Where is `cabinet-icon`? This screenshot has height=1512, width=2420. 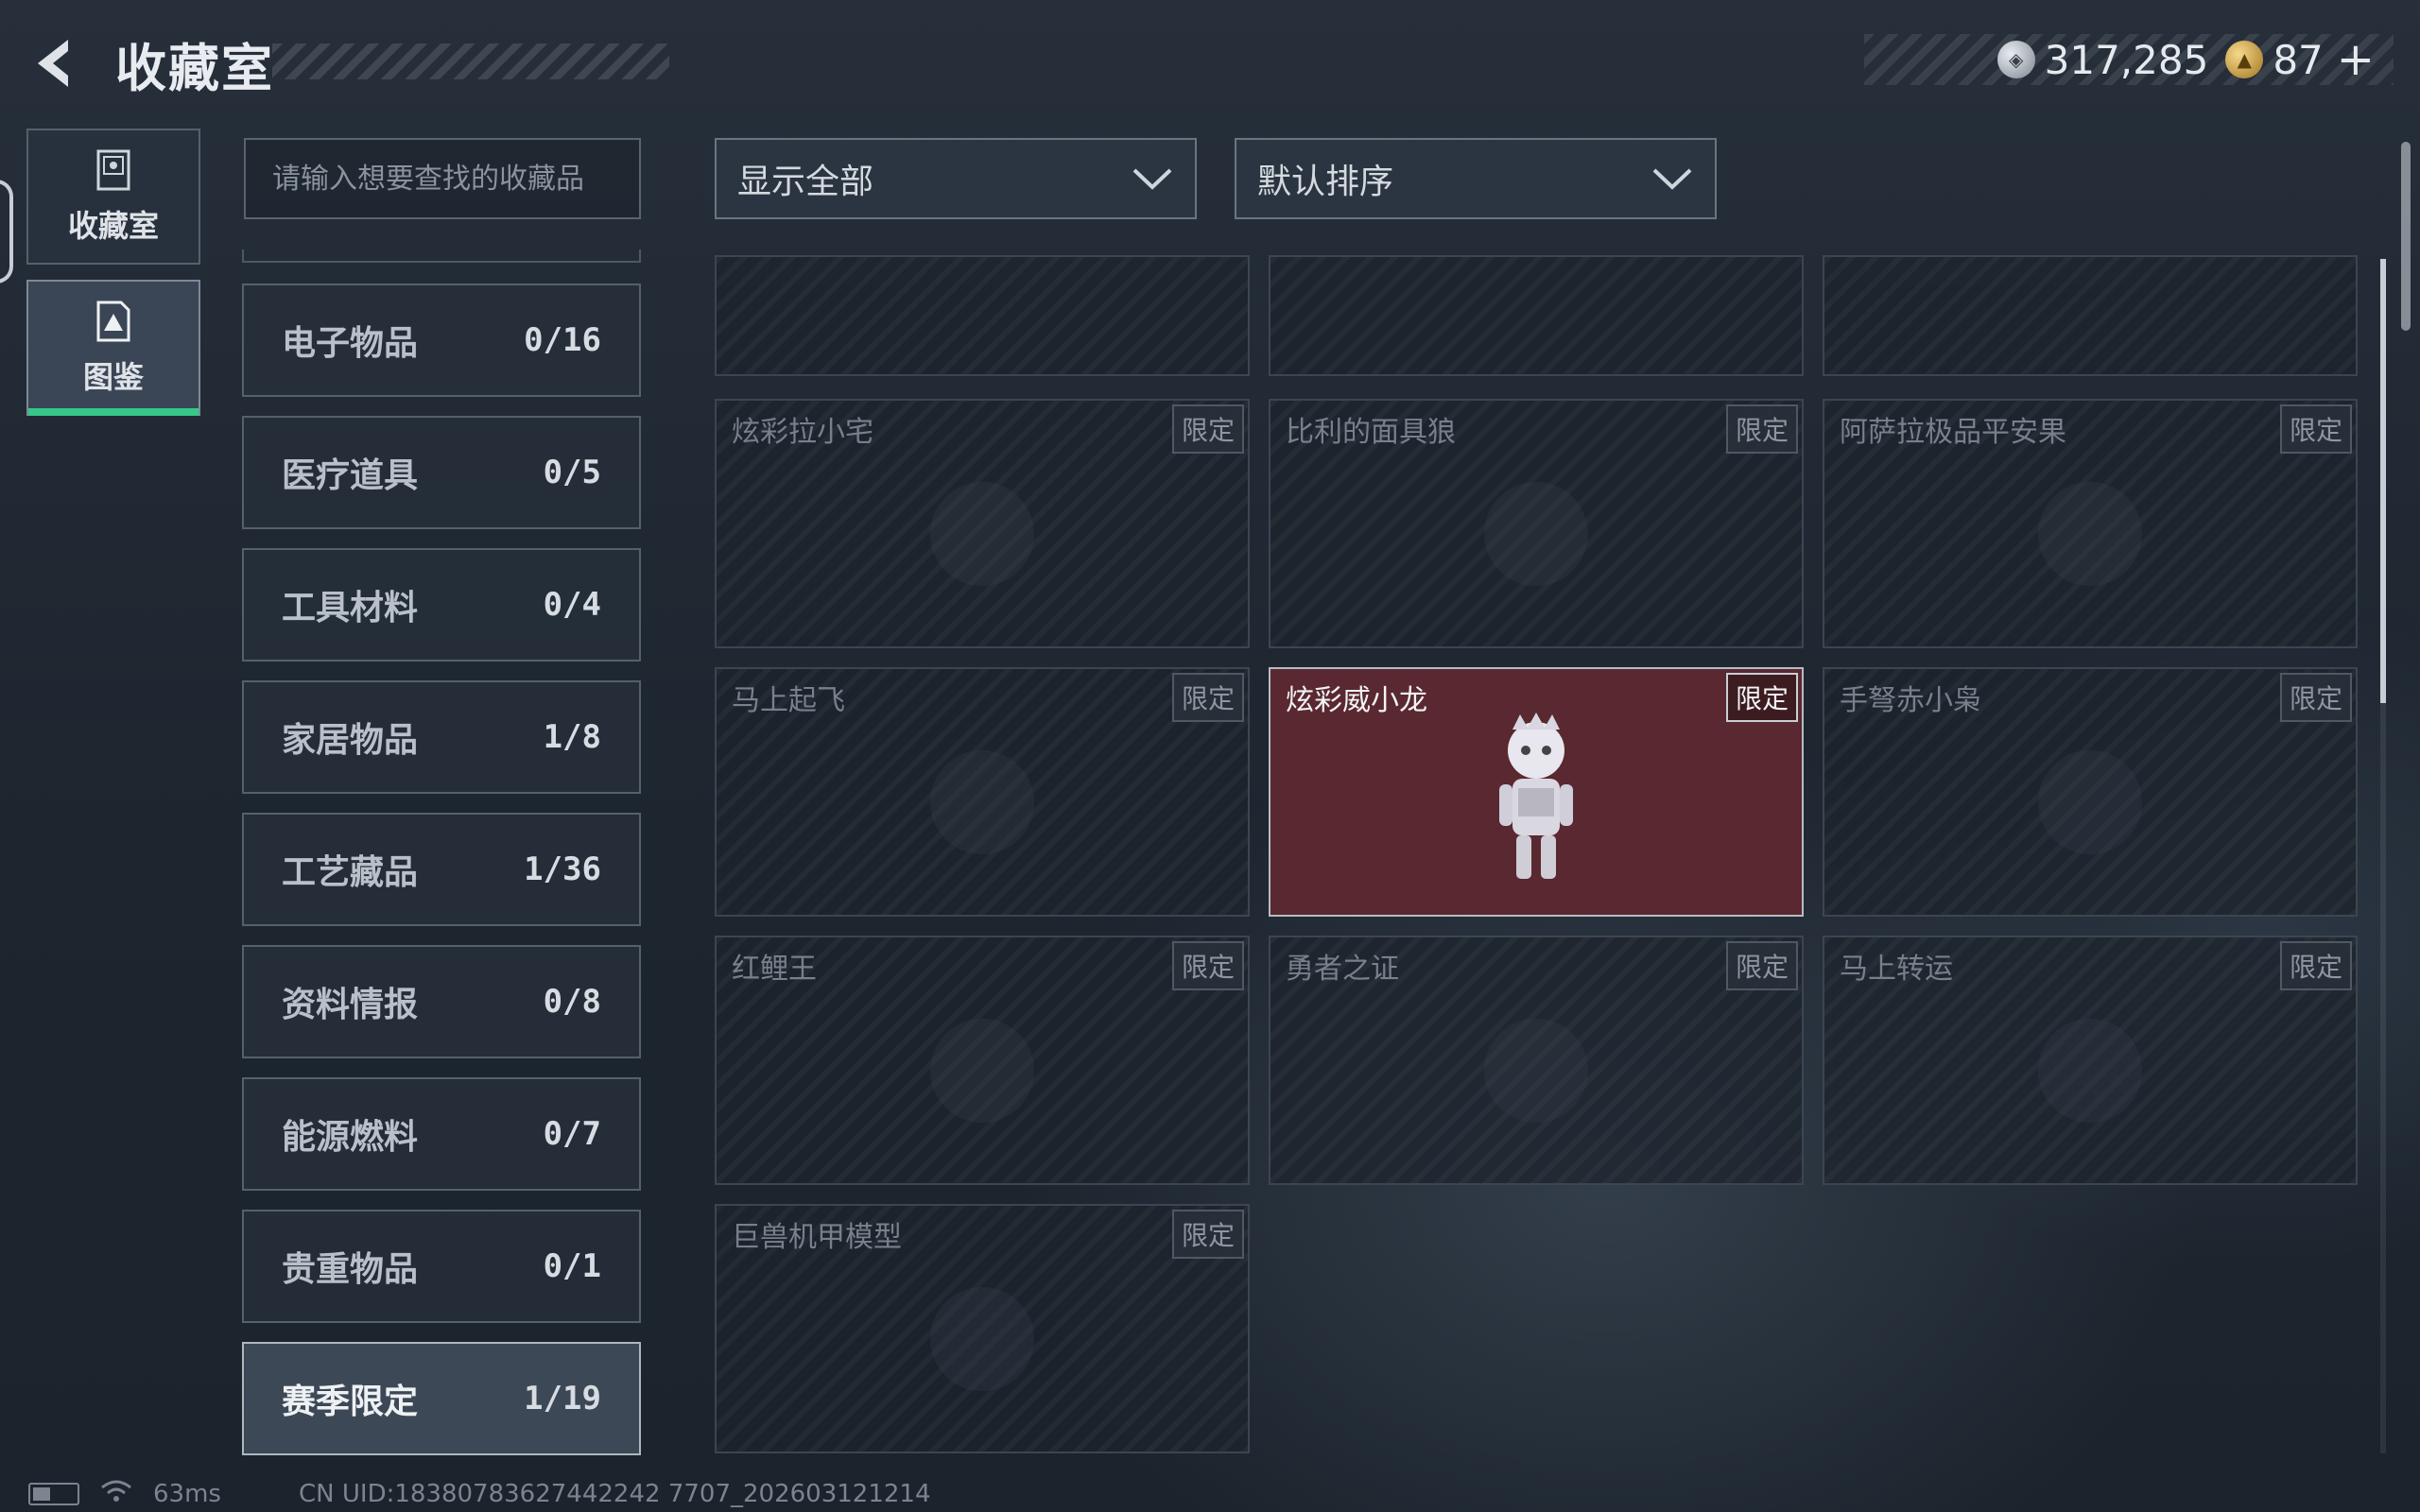
cabinet-icon is located at coordinates (113, 170).